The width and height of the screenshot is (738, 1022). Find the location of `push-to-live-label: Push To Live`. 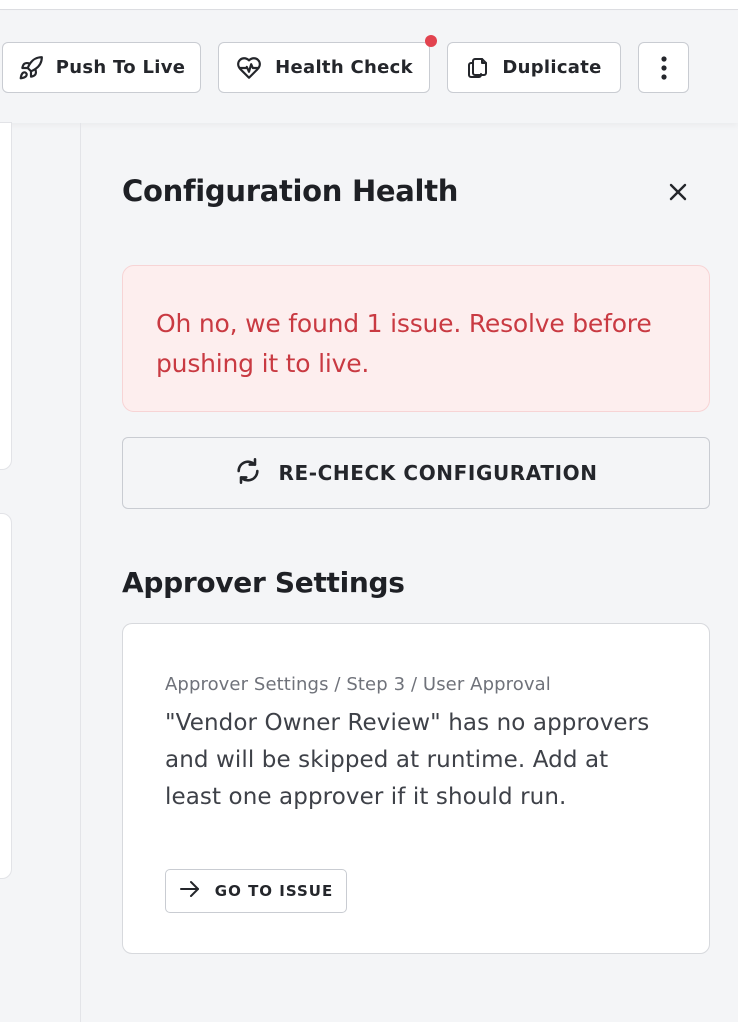

push-to-live-label: Push To Live is located at coordinates (120, 67).